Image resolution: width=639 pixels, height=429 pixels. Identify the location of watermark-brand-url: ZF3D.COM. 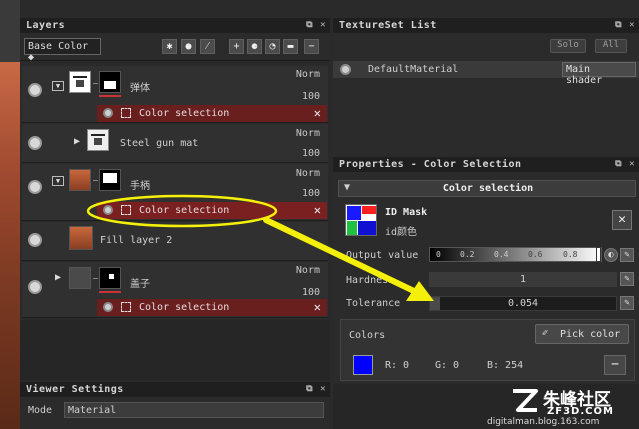
(580, 411).